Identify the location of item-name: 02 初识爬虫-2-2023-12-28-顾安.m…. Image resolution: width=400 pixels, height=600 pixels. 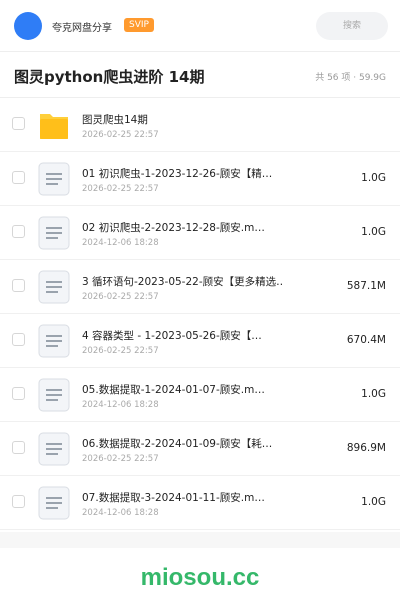
(173, 228).